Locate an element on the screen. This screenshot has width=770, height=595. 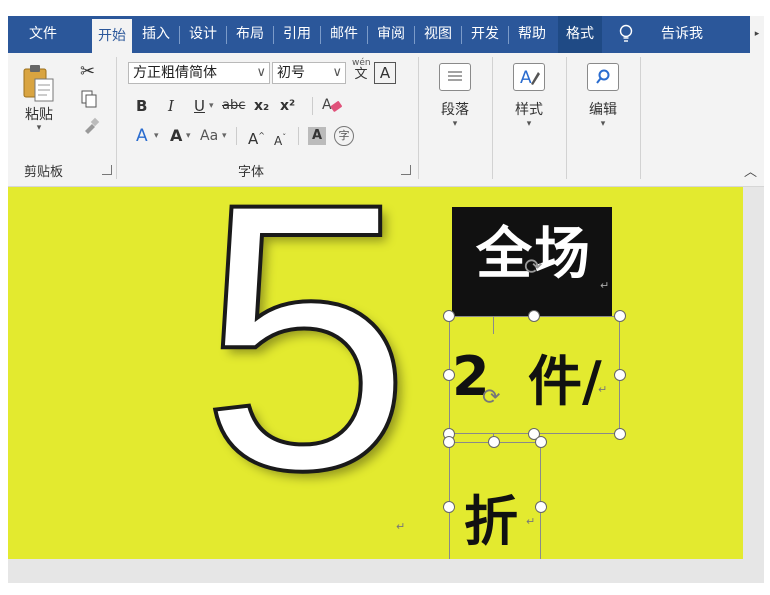
strikethrough-button: abc is located at coordinates (233, 106).